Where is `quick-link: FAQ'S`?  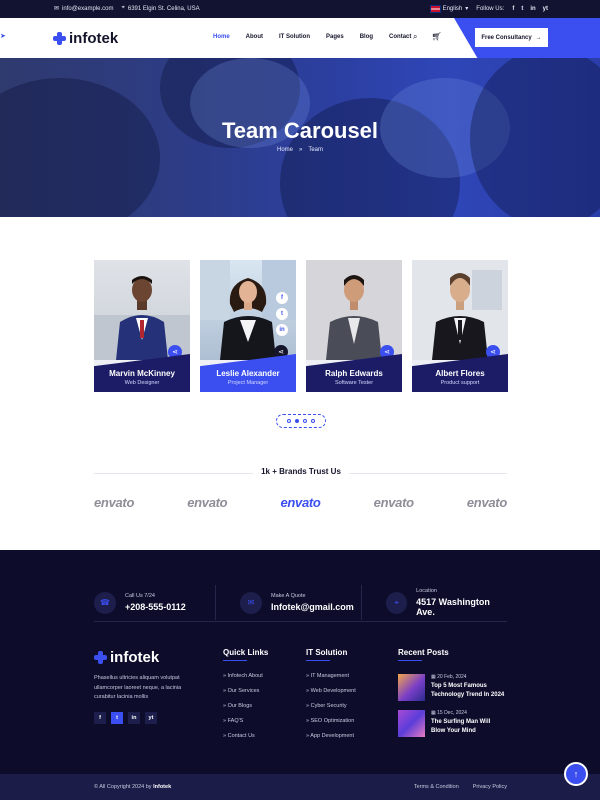
quick-link: FAQ'S is located at coordinates (243, 725).